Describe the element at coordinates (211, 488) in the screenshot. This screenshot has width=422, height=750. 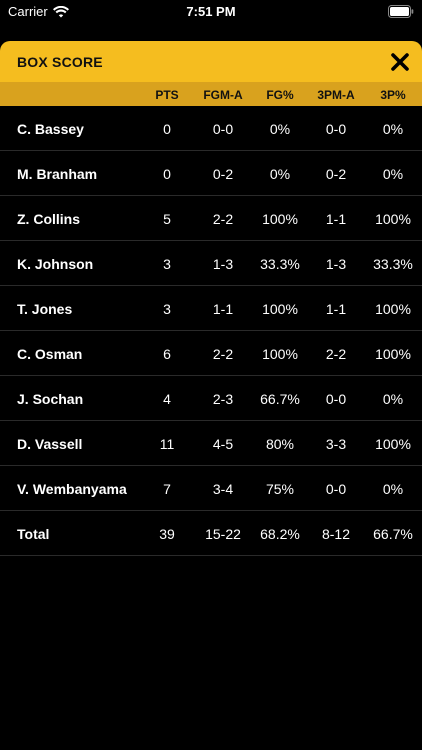
I see `table-row: V. Wembanyama 7 3-4 75% 0-0 0%` at that location.